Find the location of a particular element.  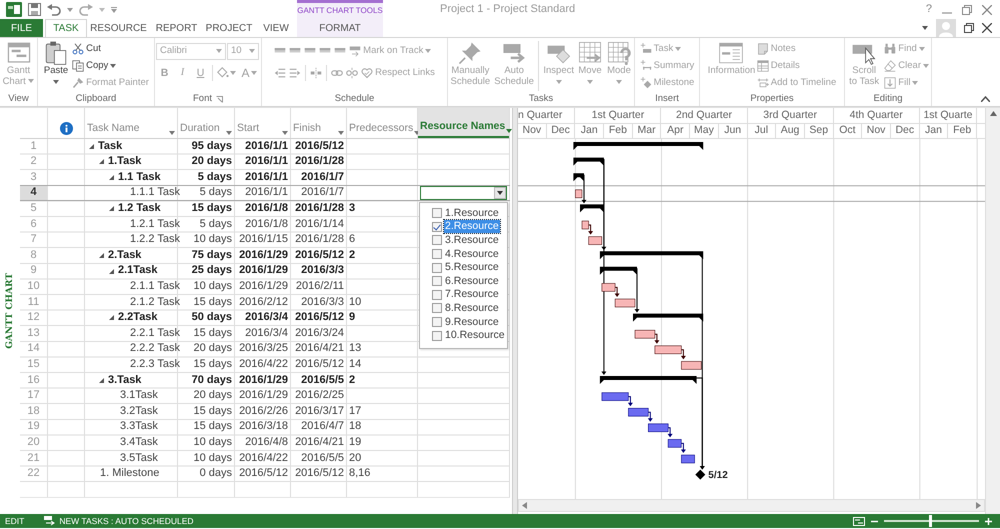

resource-option: 6.Resource is located at coordinates (468, 281).